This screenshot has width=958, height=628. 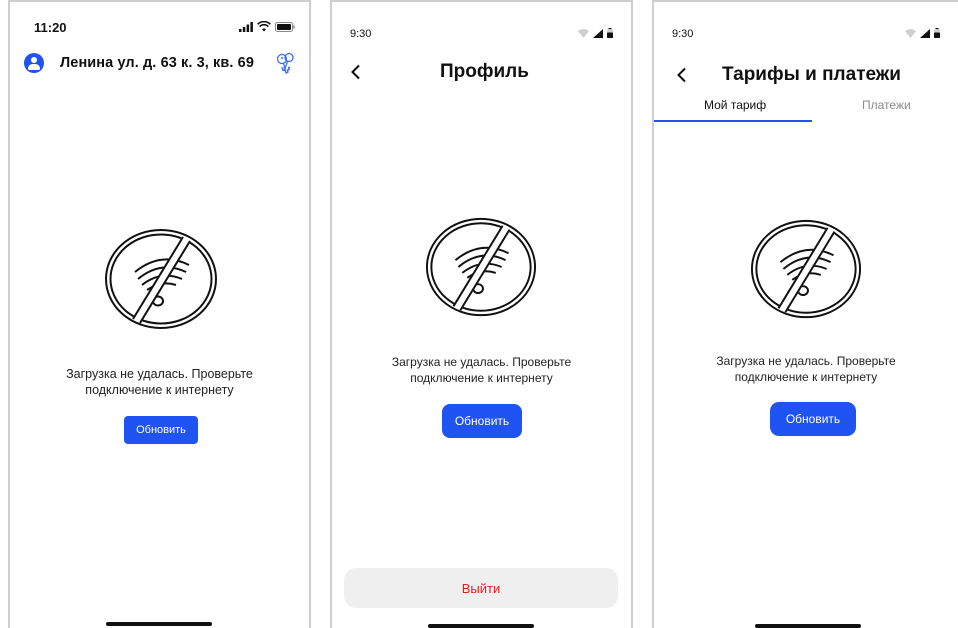 I want to click on header: Профиль, so click(x=481, y=72).